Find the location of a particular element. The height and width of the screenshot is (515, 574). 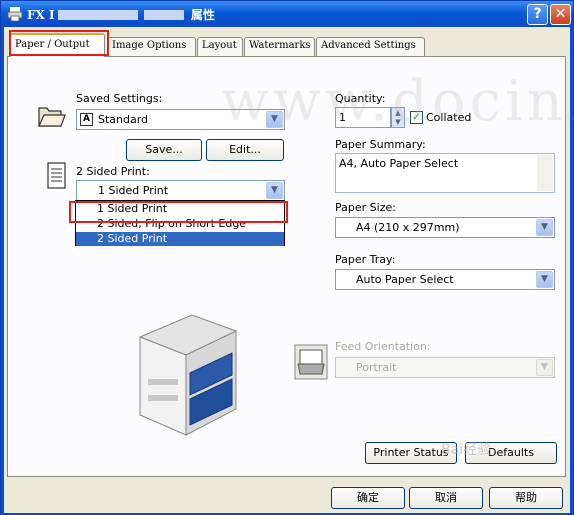

saved-settings-label: Saved Settings: is located at coordinates (119, 98).